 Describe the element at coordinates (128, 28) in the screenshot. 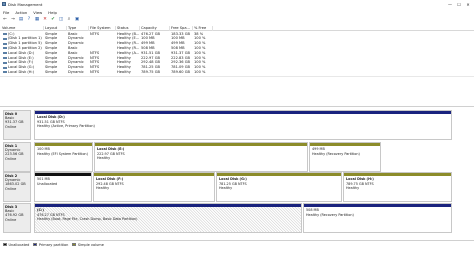

I see `column-header: Status` at that location.